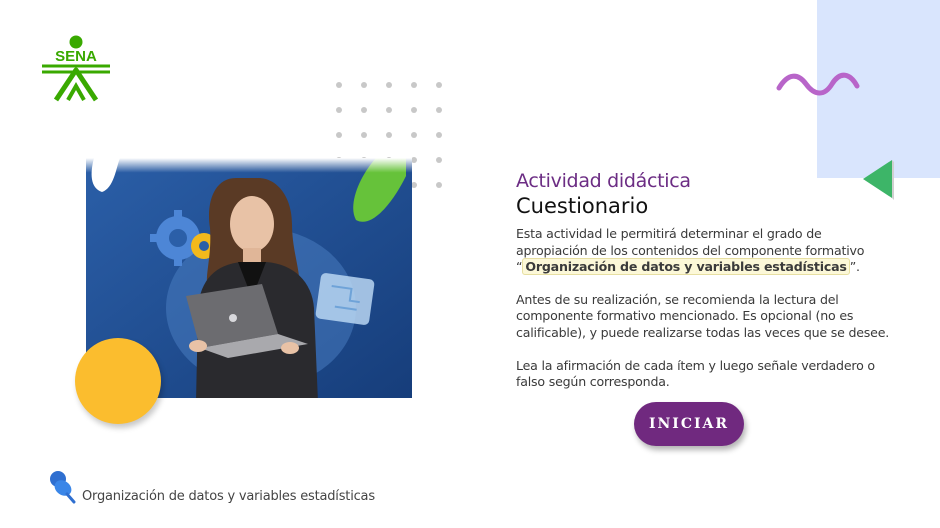  What do you see at coordinates (582, 206) in the screenshot?
I see `page-title: Cuestionario` at bounding box center [582, 206].